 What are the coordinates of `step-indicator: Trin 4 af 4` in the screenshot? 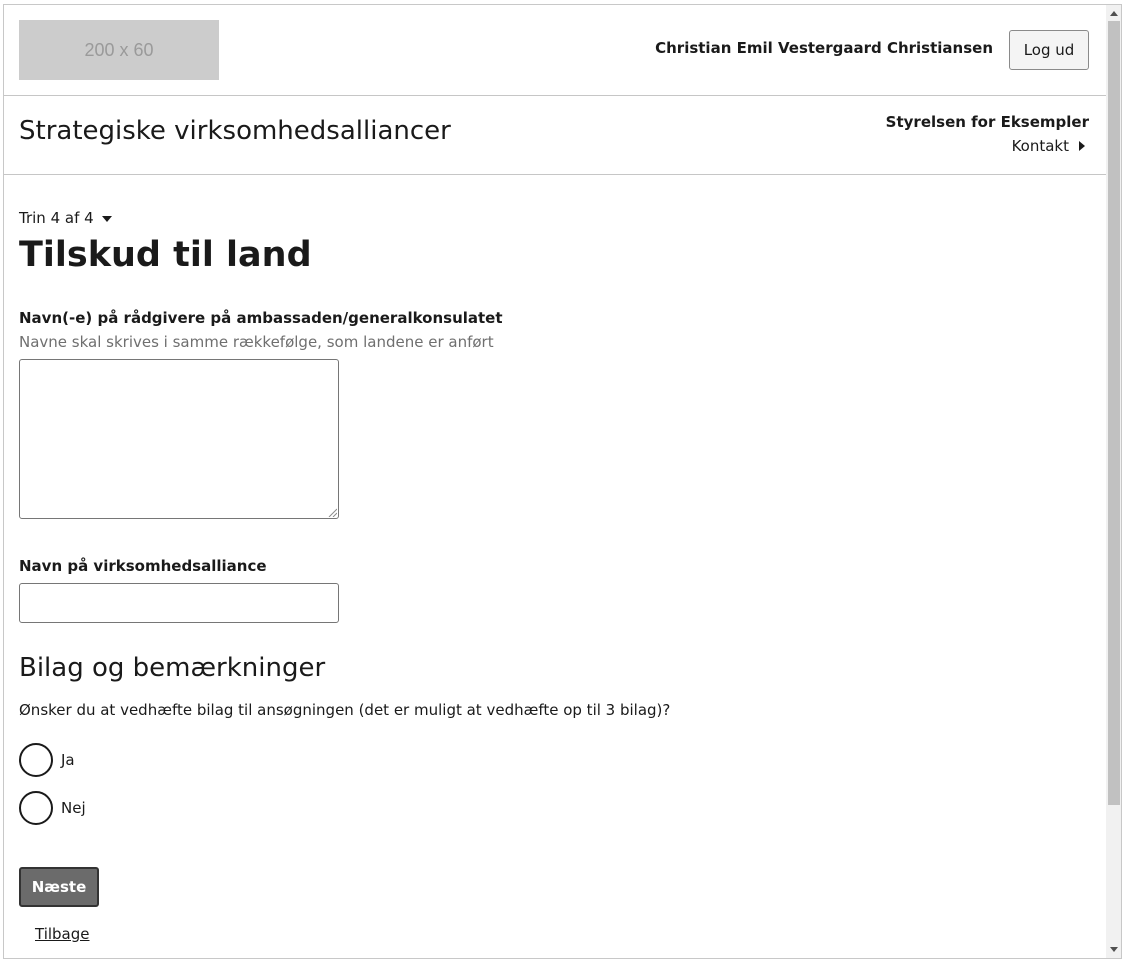 It's located at (65, 218).